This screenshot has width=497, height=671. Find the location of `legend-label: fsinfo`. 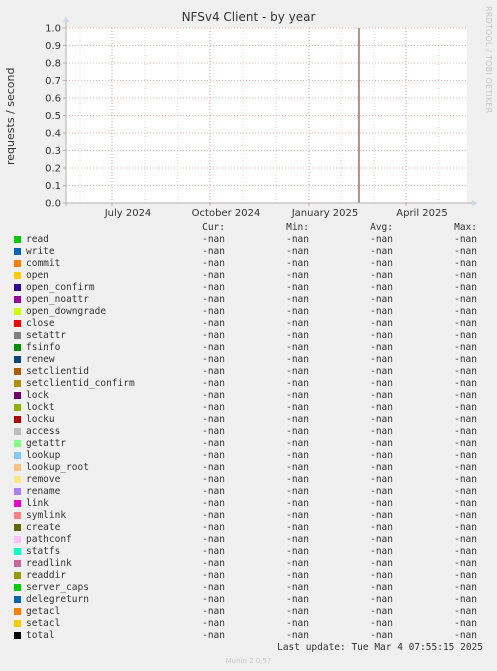

legend-label: fsinfo is located at coordinates (43, 347).